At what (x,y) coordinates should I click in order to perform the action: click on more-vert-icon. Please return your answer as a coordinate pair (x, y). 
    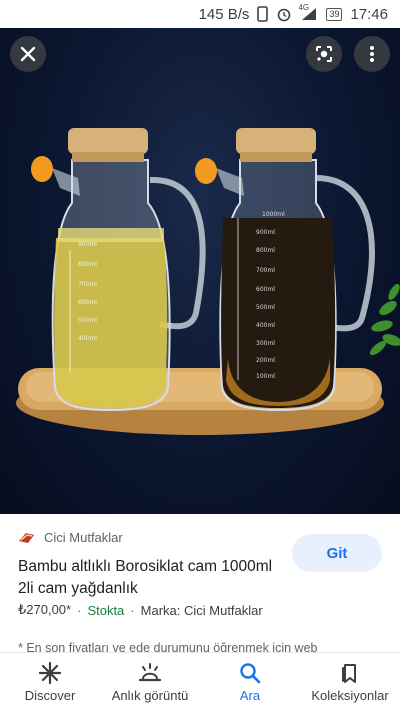
    Looking at the image, I should click on (372, 54).